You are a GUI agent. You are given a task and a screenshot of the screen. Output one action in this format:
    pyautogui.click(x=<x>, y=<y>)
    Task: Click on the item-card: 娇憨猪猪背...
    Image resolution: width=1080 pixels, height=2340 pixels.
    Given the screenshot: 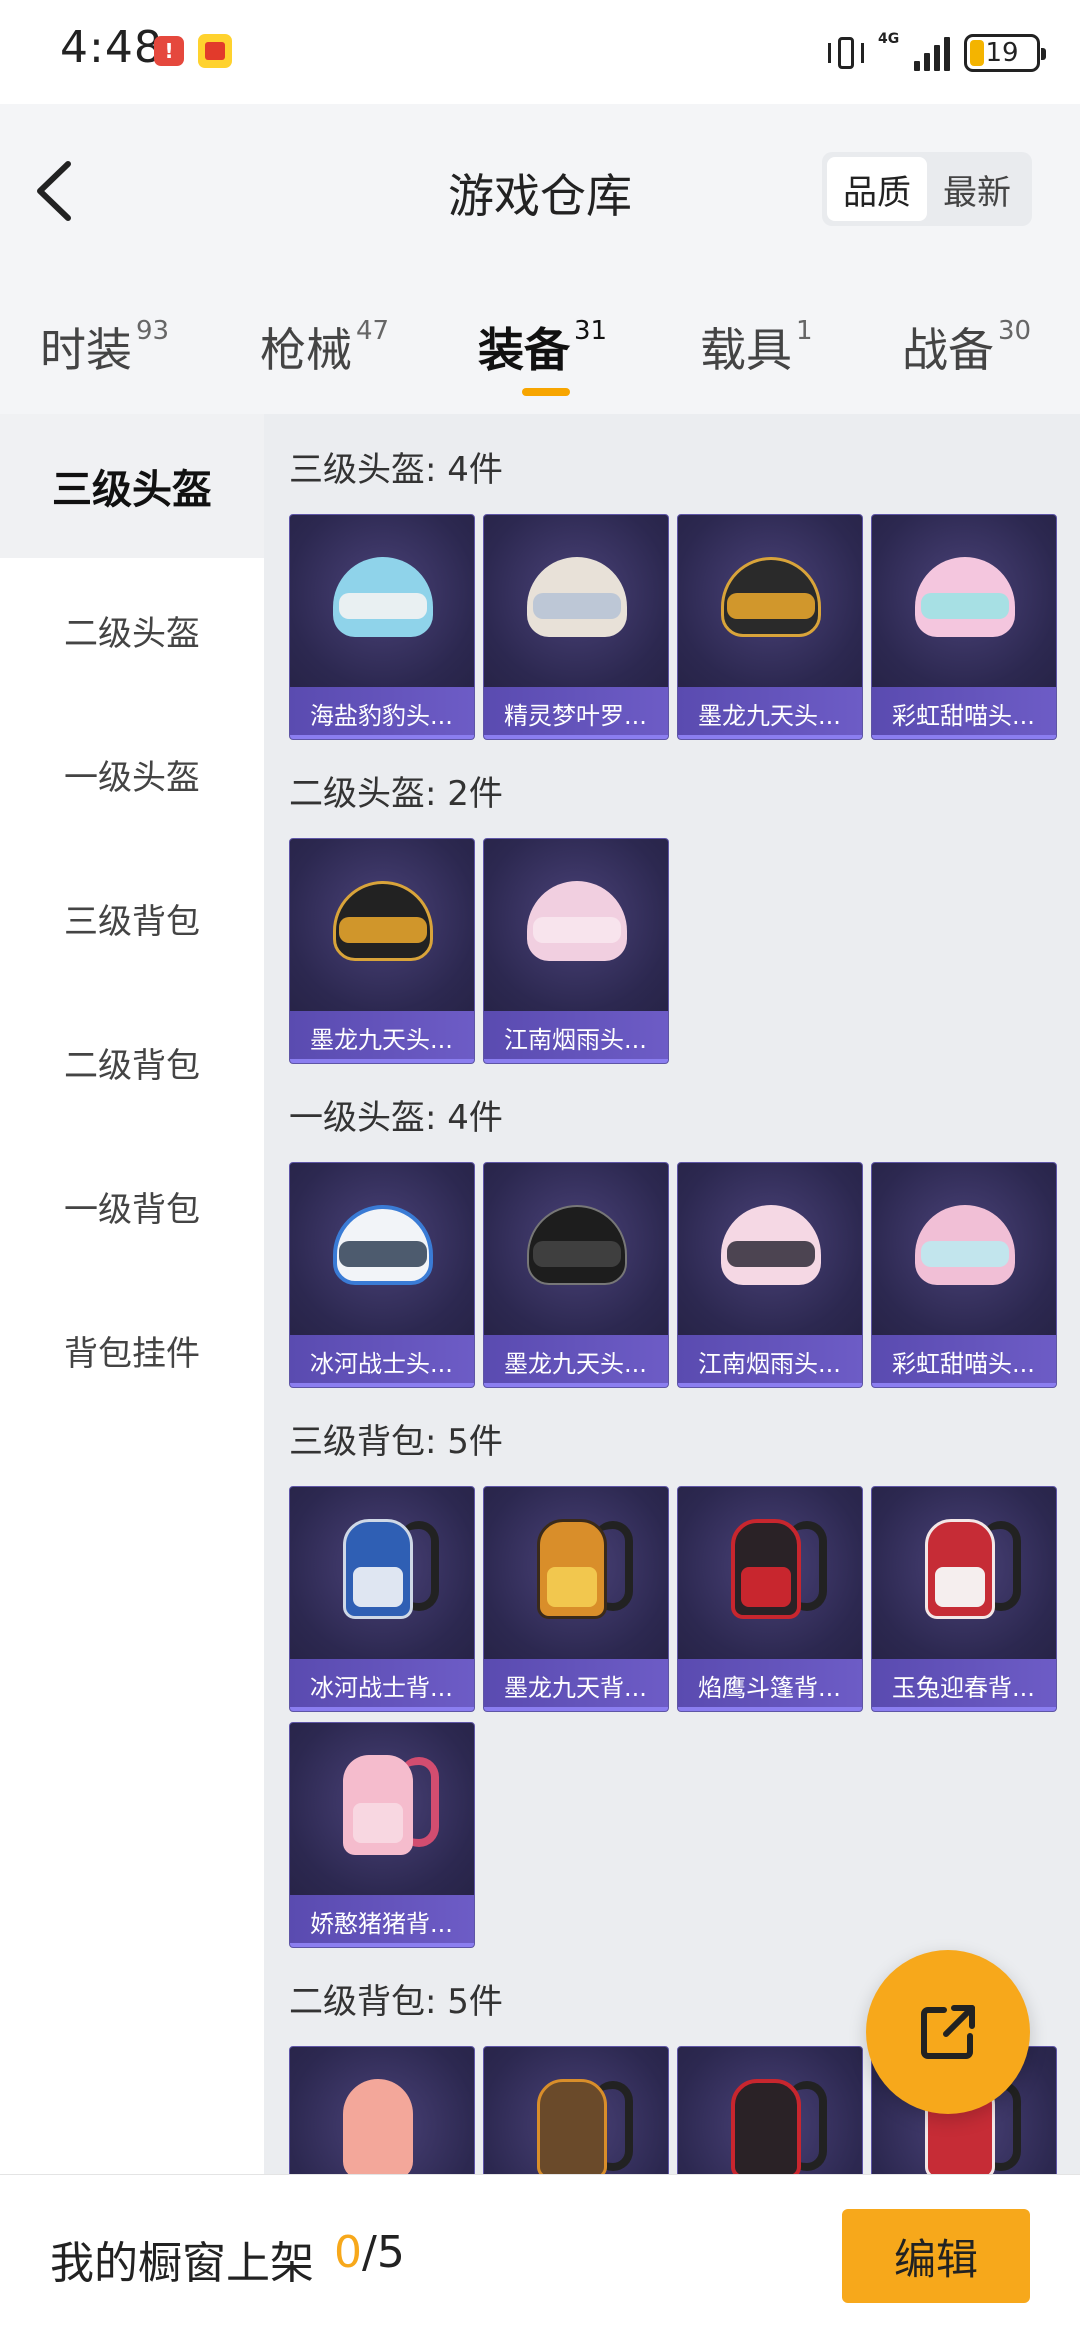 What is the action you would take?
    pyautogui.click(x=382, y=1835)
    